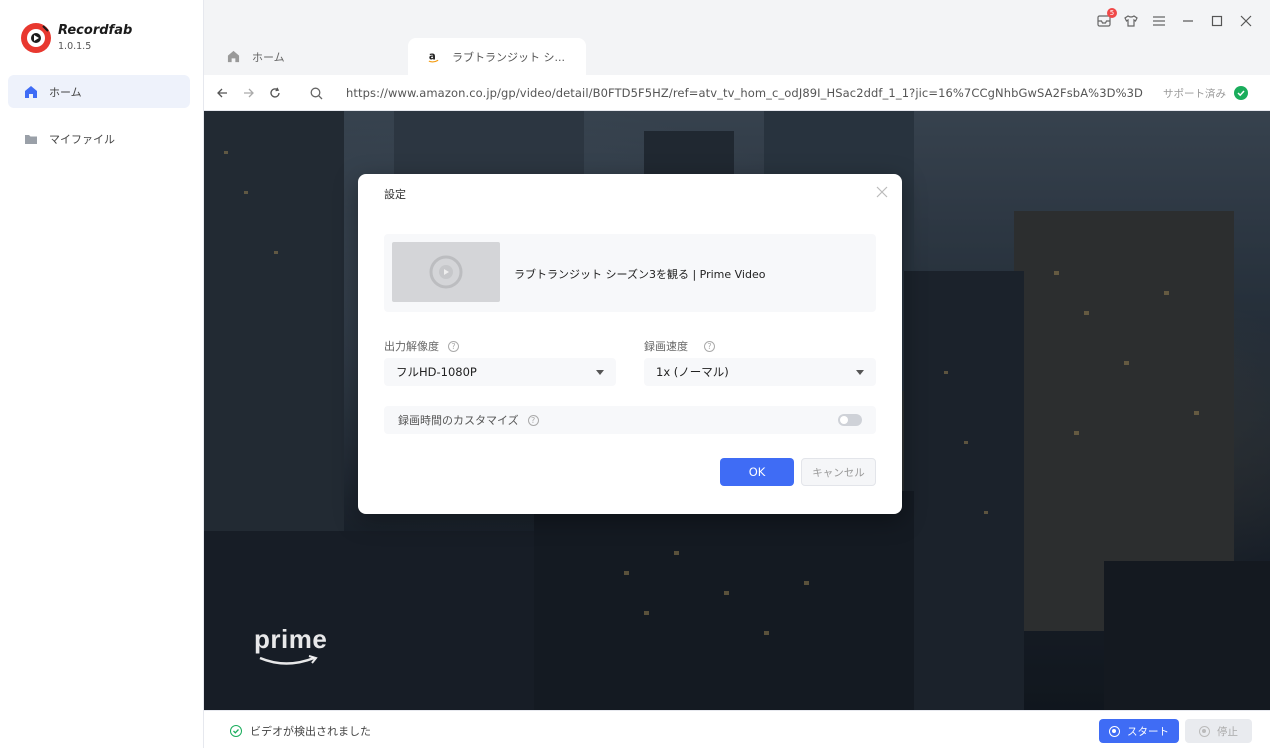  I want to click on custom-time-row: 録画時間のカスタマイズ ?, so click(630, 420).